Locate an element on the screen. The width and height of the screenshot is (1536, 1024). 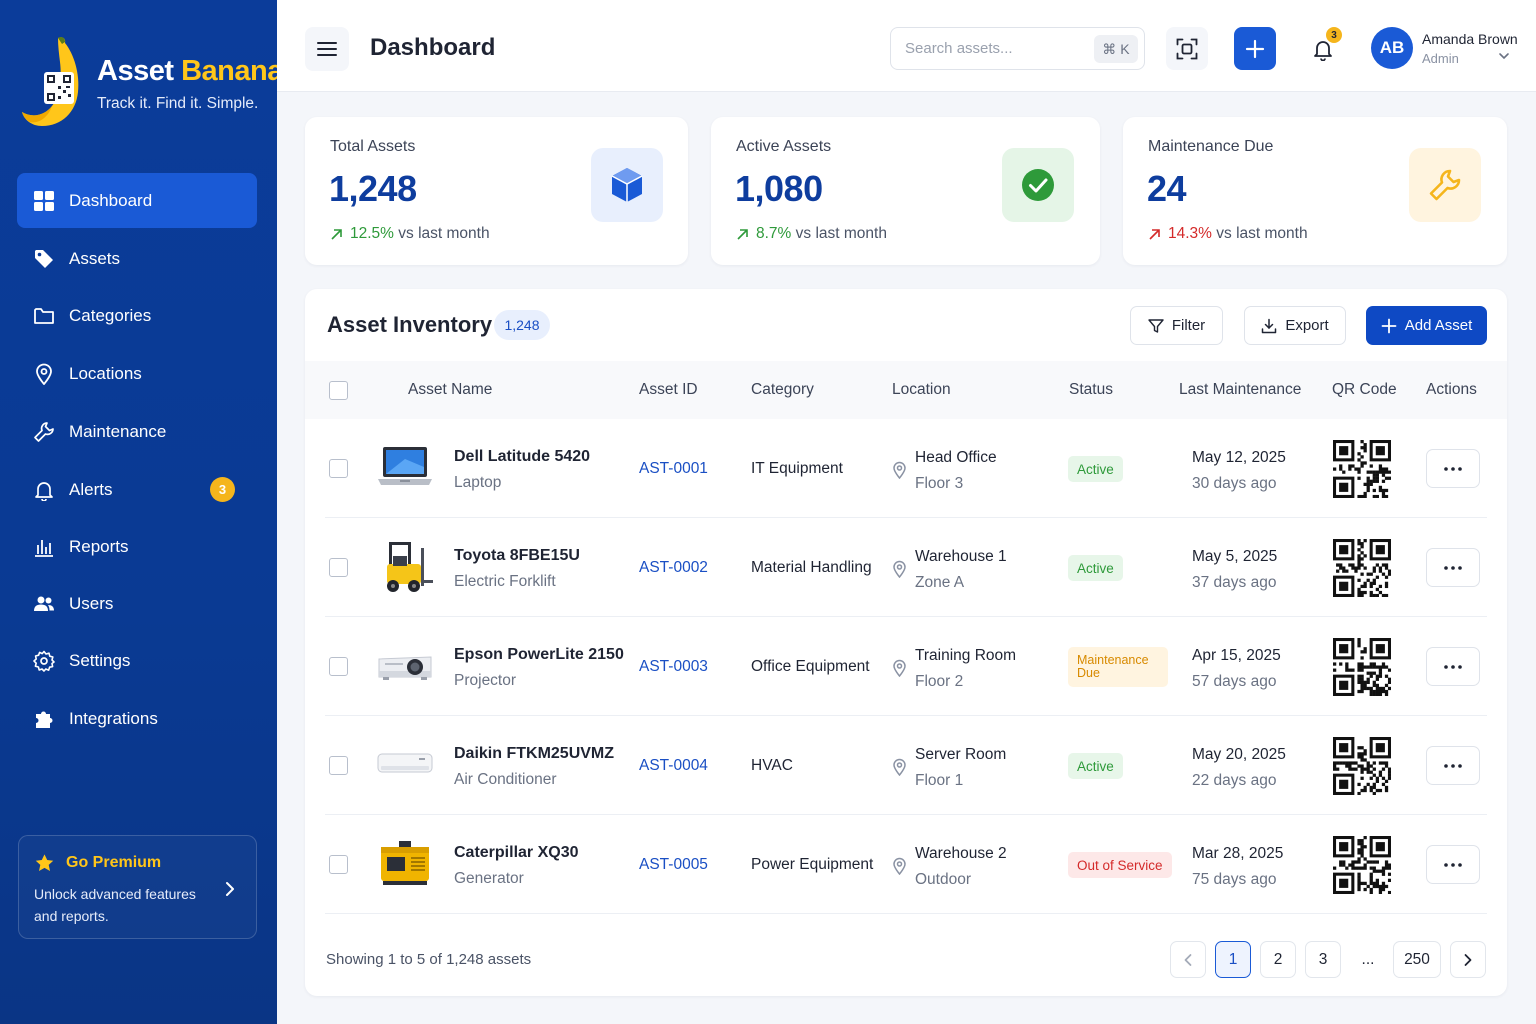
grid-icon is located at coordinates (44, 200).